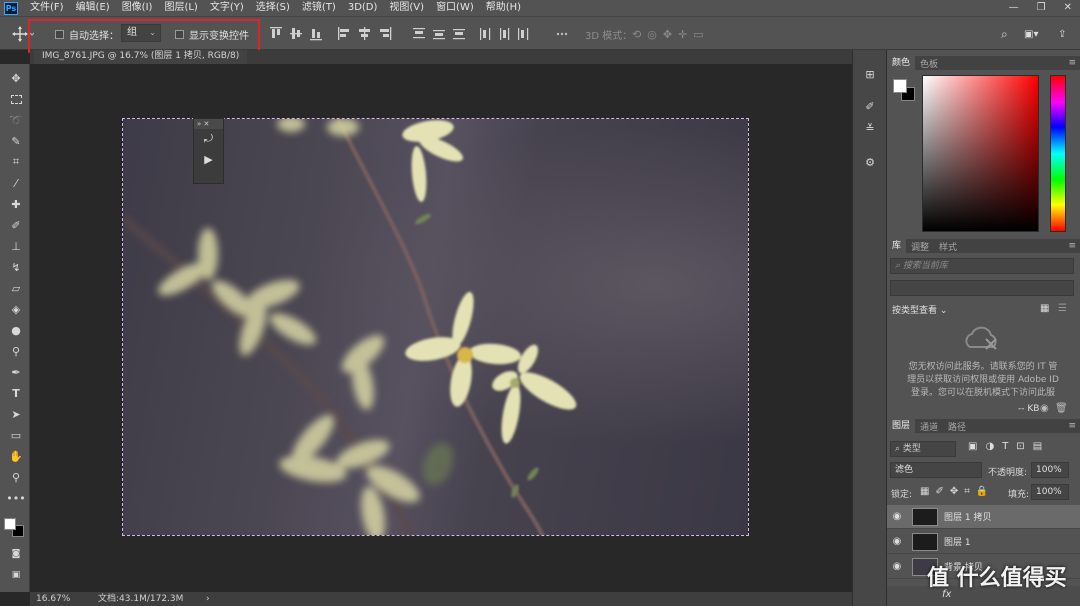  Describe the element at coordinates (16, 414) in the screenshot. I see `path-select-tool-icon: ➤` at that location.